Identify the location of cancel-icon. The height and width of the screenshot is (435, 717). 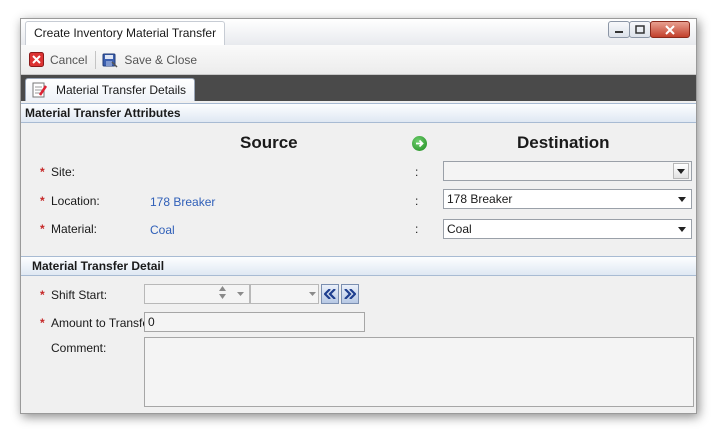
(36, 59).